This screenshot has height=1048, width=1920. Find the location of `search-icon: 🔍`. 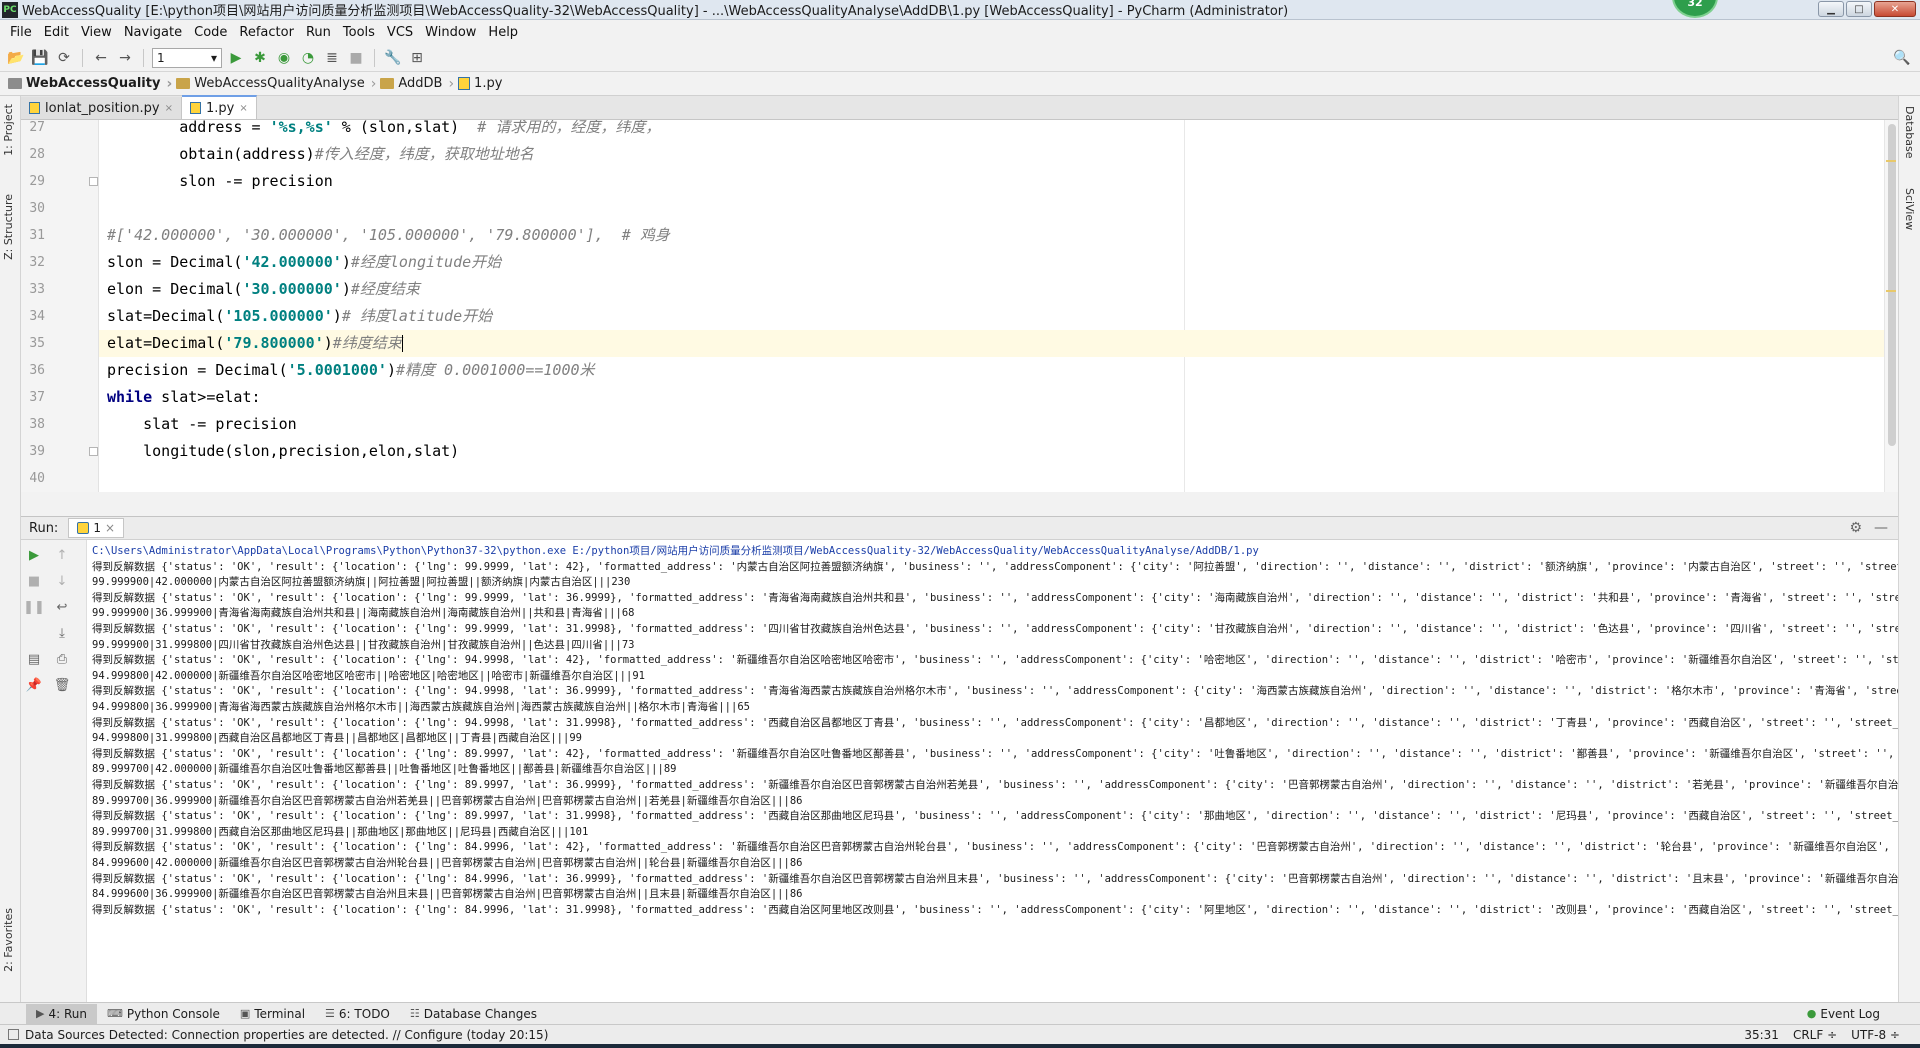

search-icon: 🔍 is located at coordinates (1902, 58).